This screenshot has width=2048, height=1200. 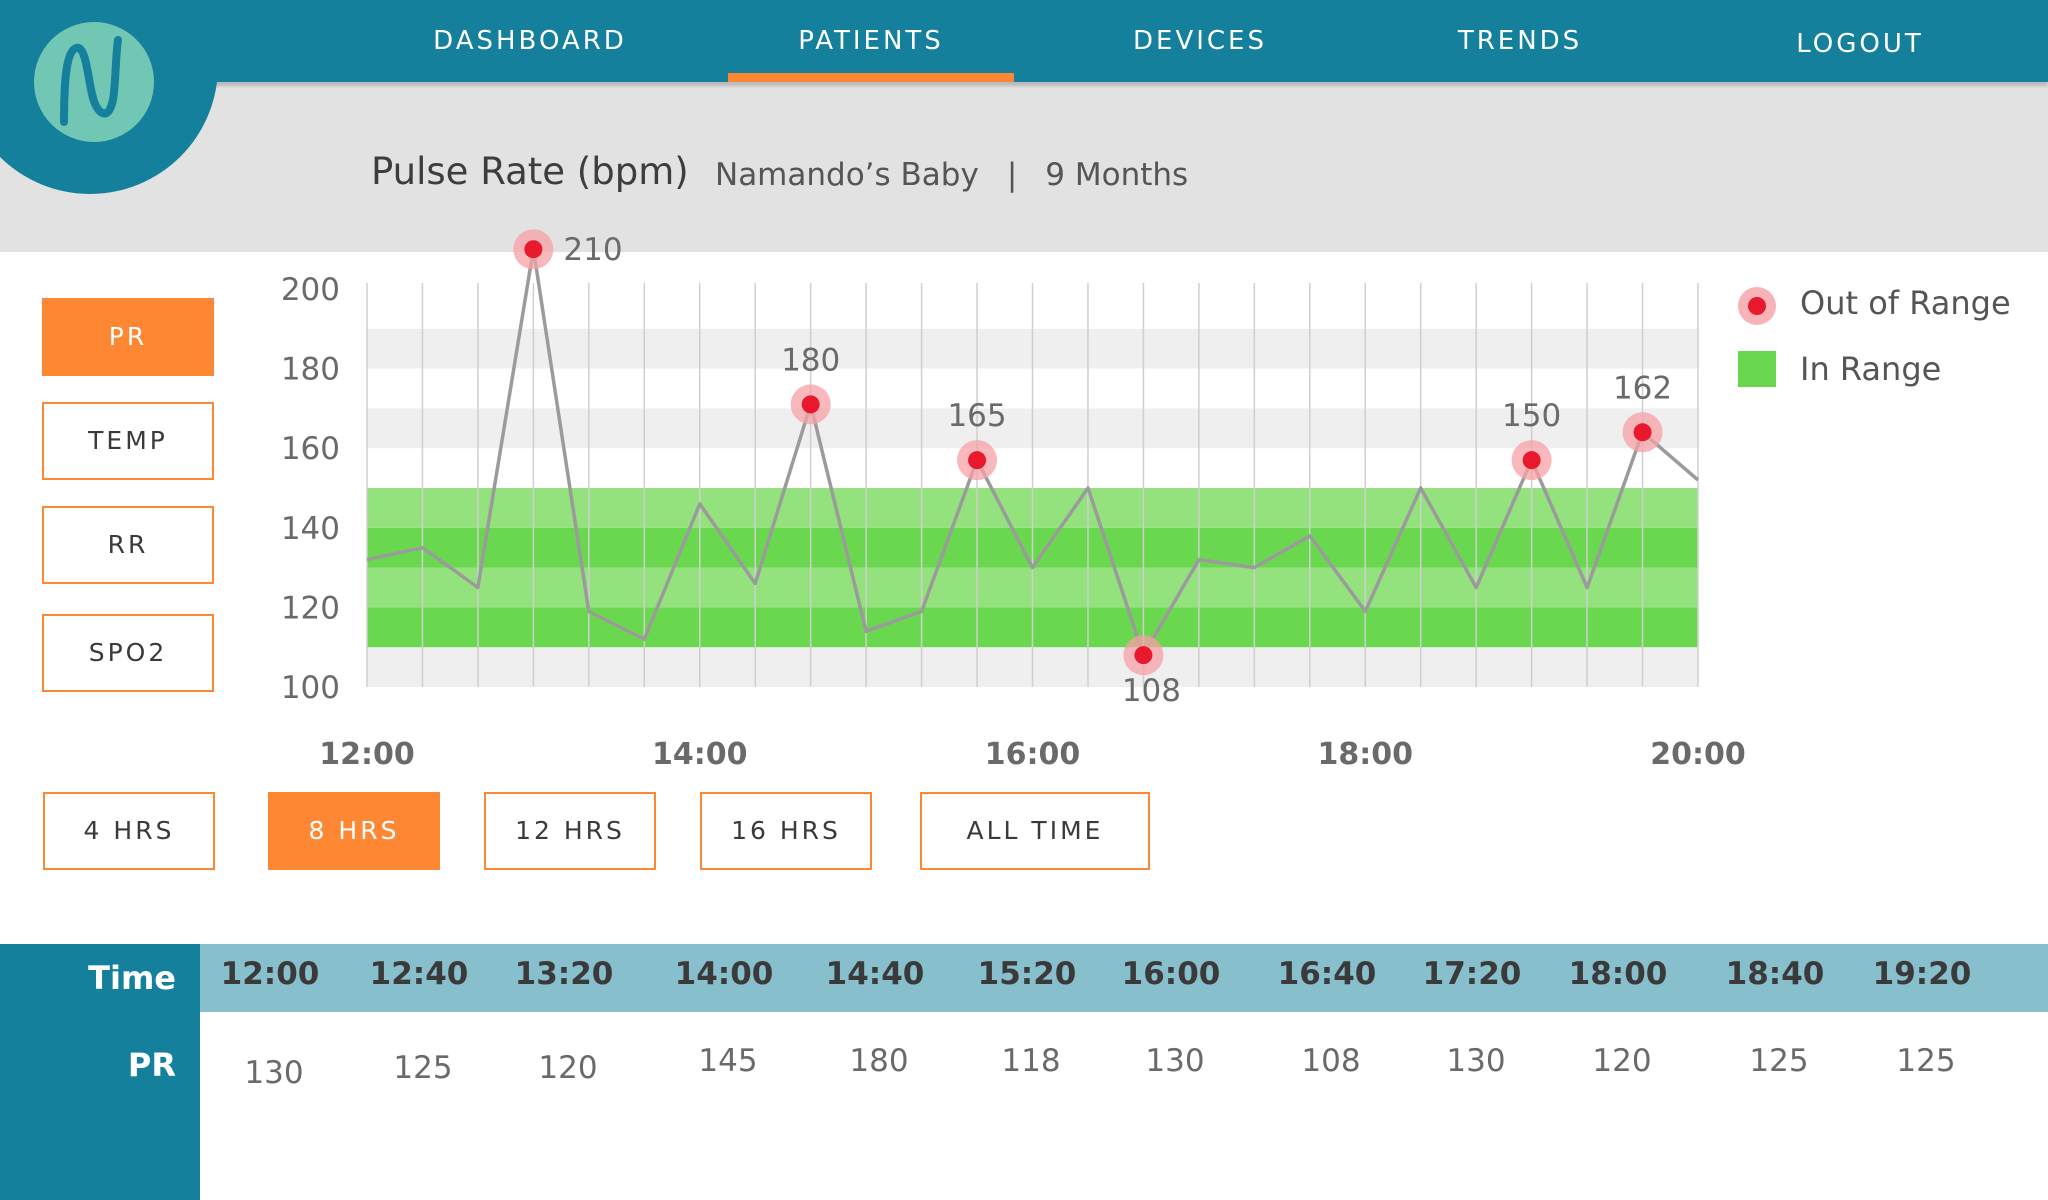 What do you see at coordinates (875, 974) in the screenshot?
I see `table-time-cell: 14:40` at bounding box center [875, 974].